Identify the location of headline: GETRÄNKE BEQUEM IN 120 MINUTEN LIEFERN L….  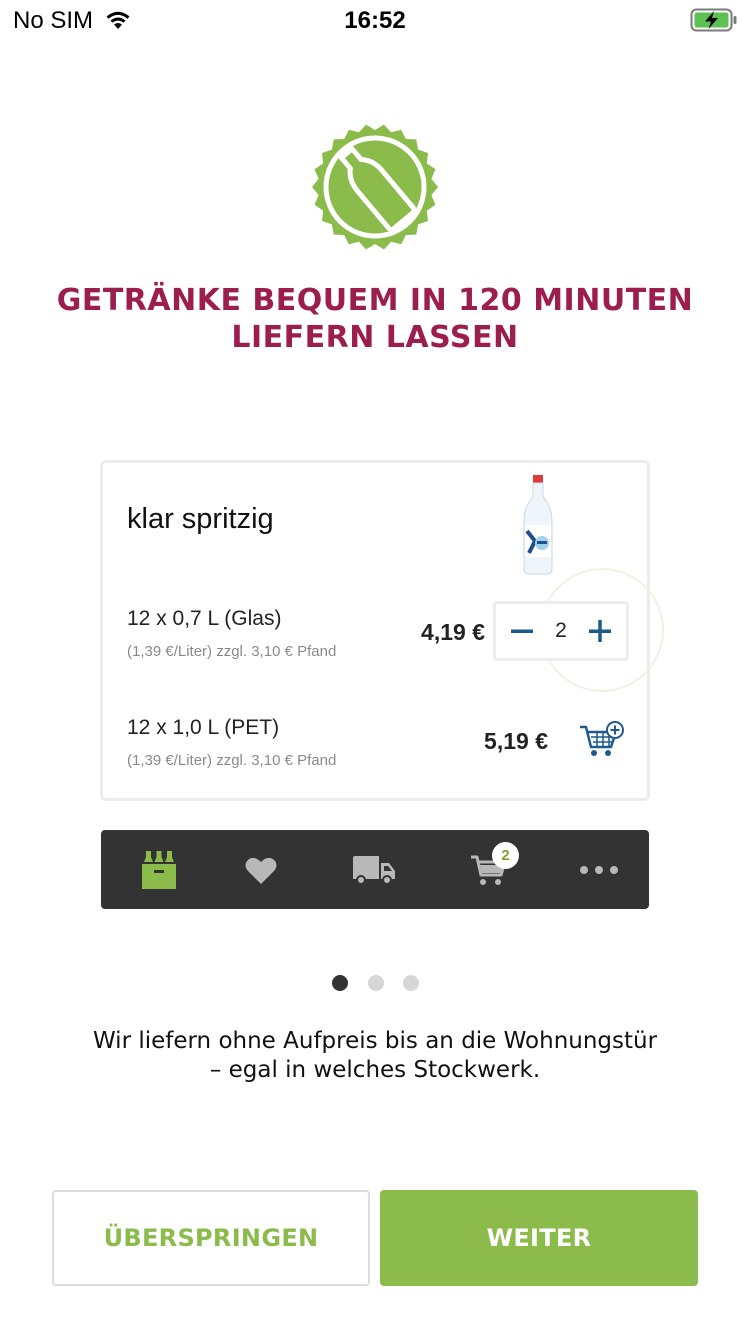
(375, 319).